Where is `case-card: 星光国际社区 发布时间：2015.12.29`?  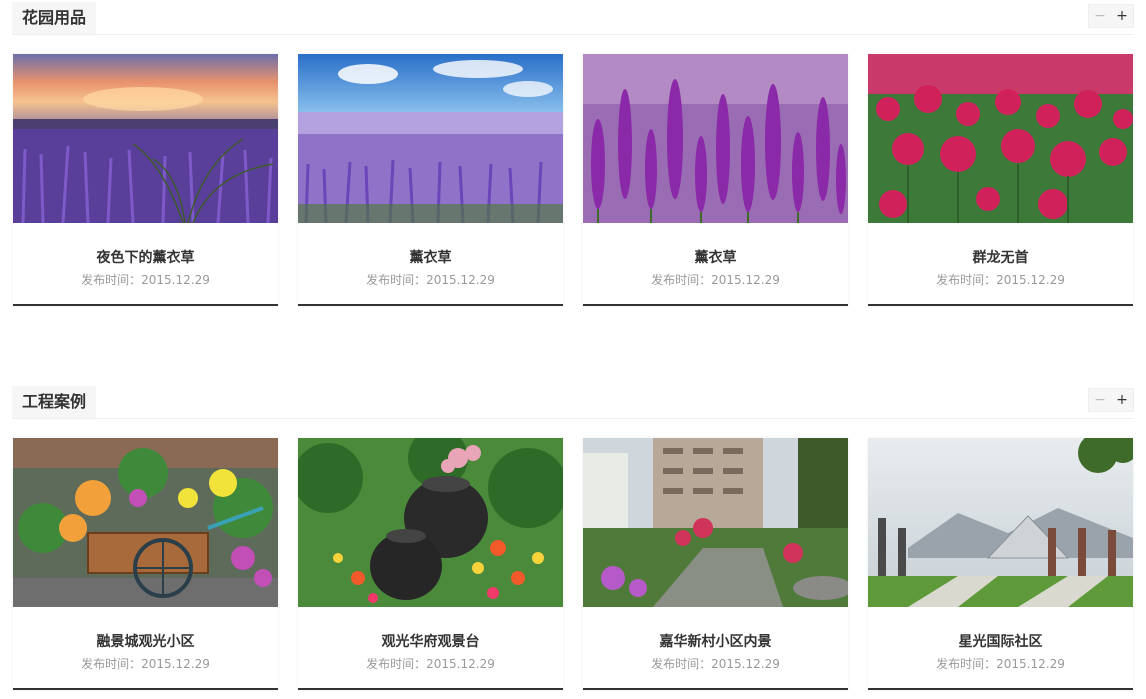 case-card: 星光国际社区 发布时间：2015.12.29 is located at coordinates (1000, 564).